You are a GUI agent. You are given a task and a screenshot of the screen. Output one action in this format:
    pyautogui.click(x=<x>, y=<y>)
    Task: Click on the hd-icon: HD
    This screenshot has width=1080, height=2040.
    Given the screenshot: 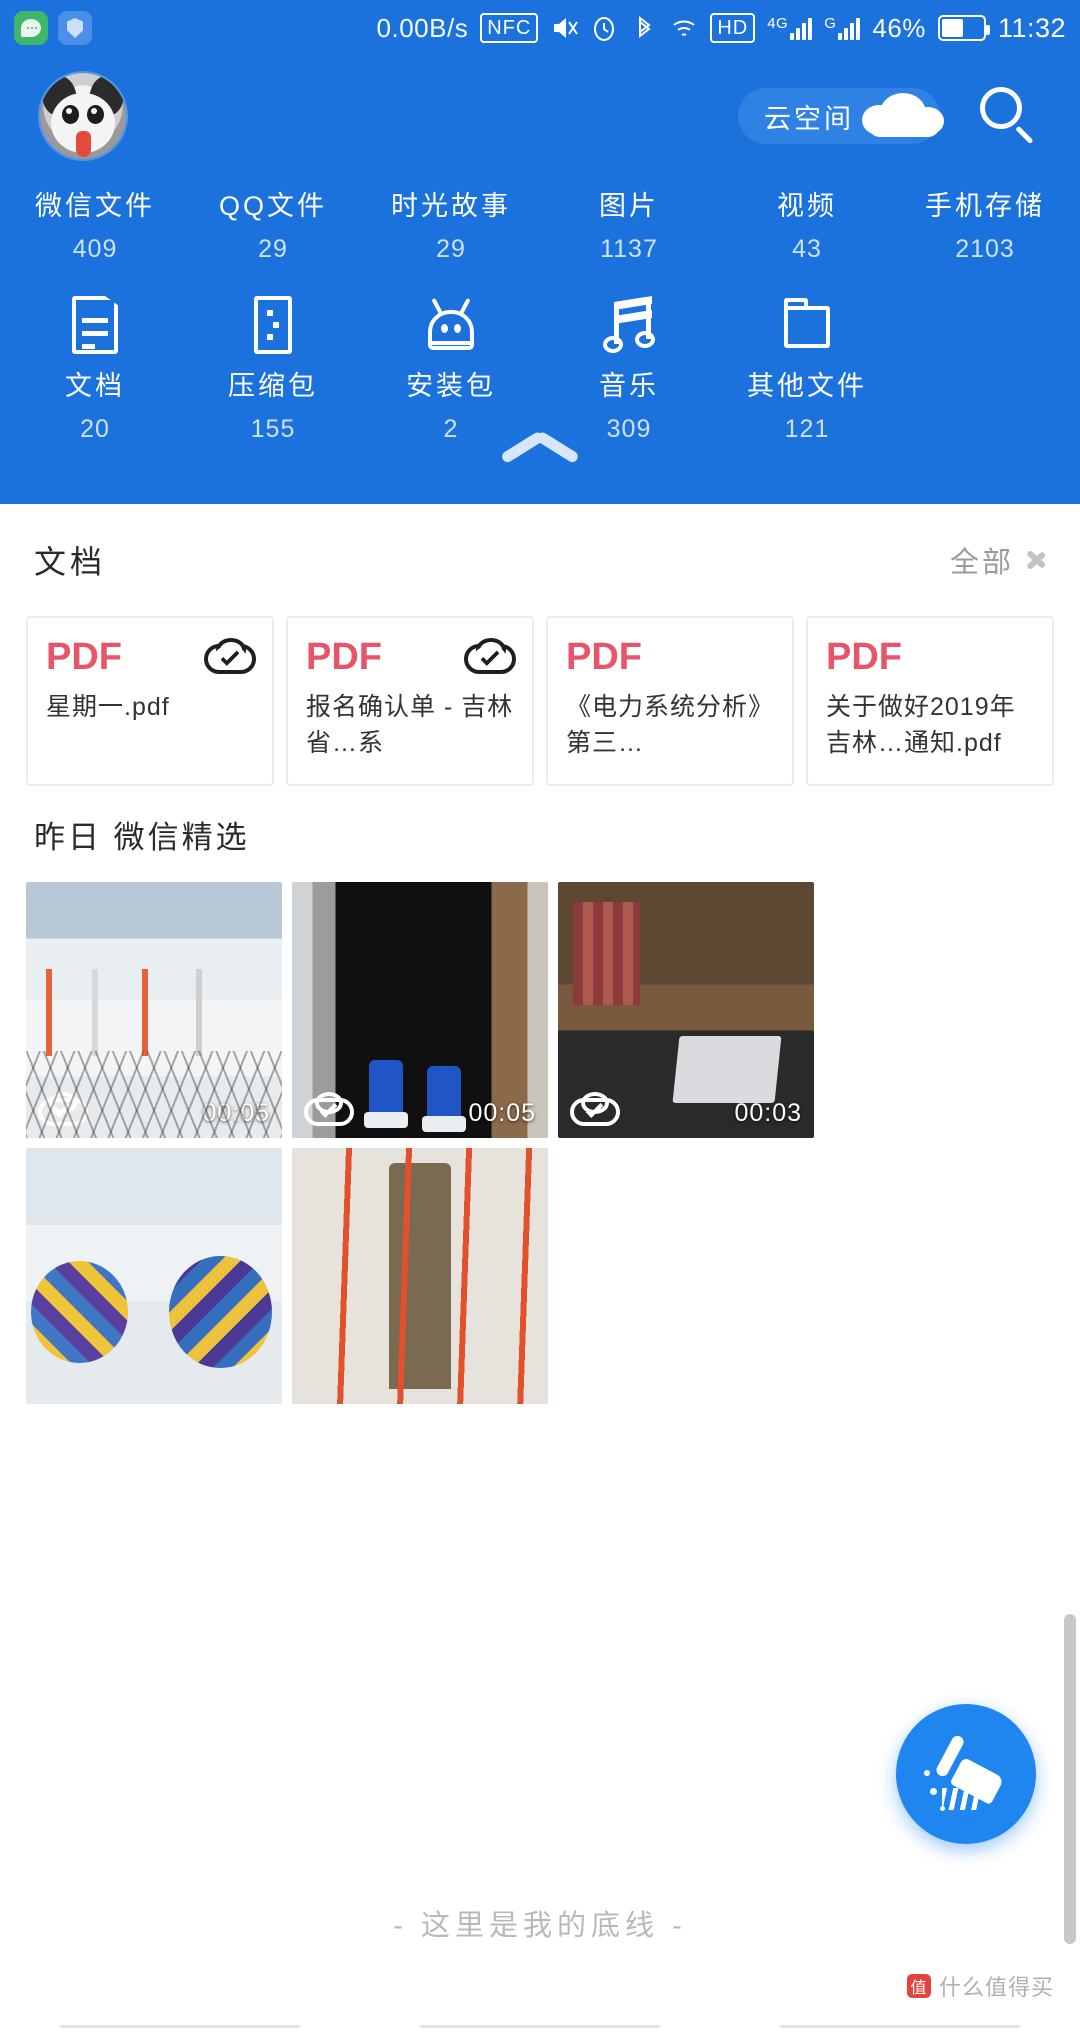 What is the action you would take?
    pyautogui.click(x=733, y=28)
    